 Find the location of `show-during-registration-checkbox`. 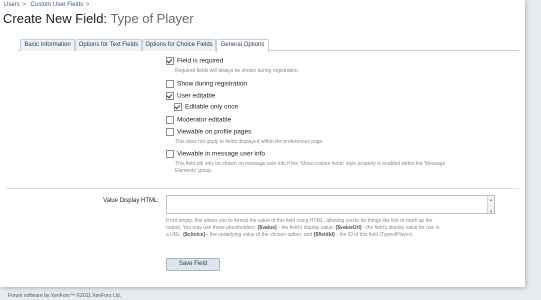

show-during-registration-checkbox is located at coordinates (170, 84).